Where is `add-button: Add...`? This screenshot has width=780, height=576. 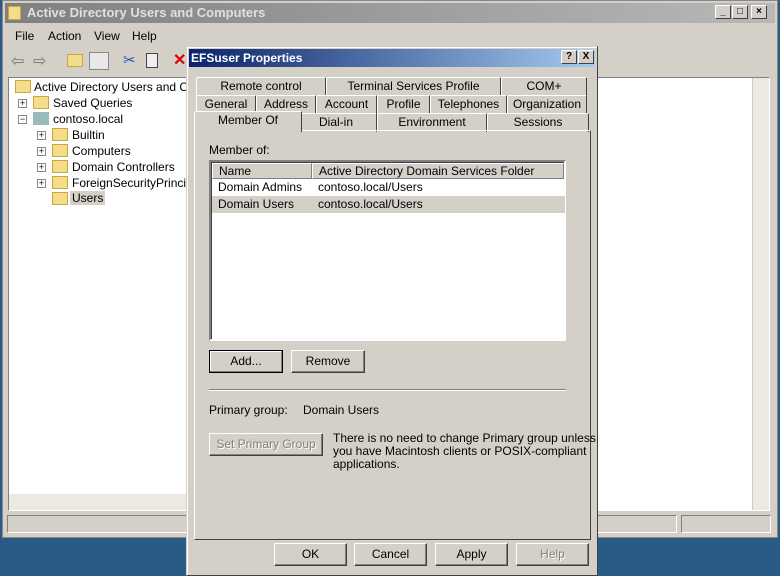
add-button: Add... is located at coordinates (246, 361).